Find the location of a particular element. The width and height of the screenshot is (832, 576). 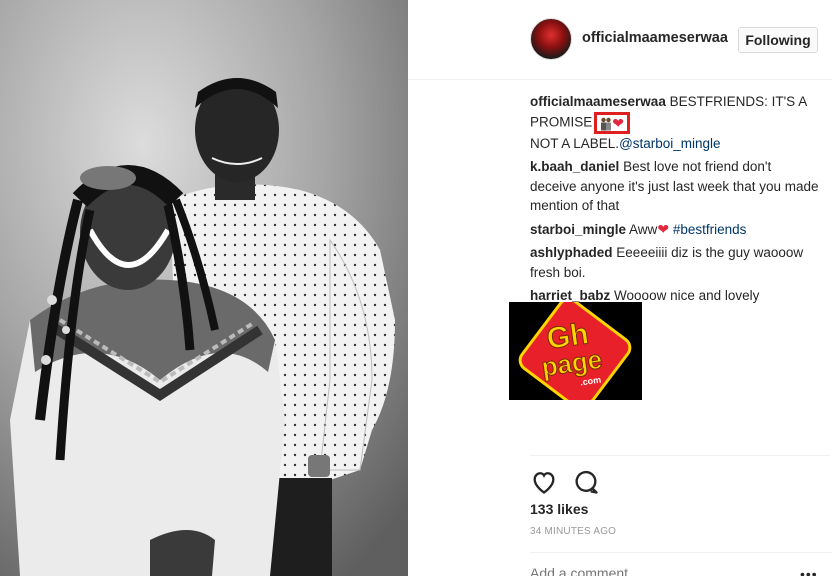

comment-username: k.baah_daniel is located at coordinates (574, 166).